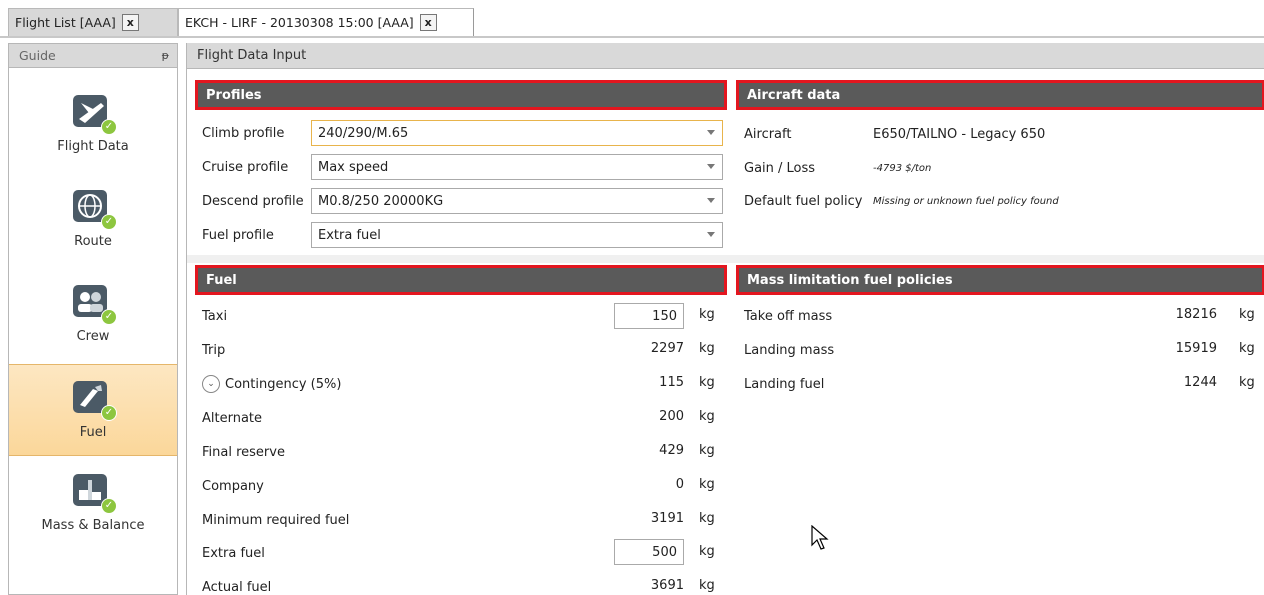 The width and height of the screenshot is (1264, 595). I want to click on aircraft-data-header: Aircraft data, so click(1000, 95).